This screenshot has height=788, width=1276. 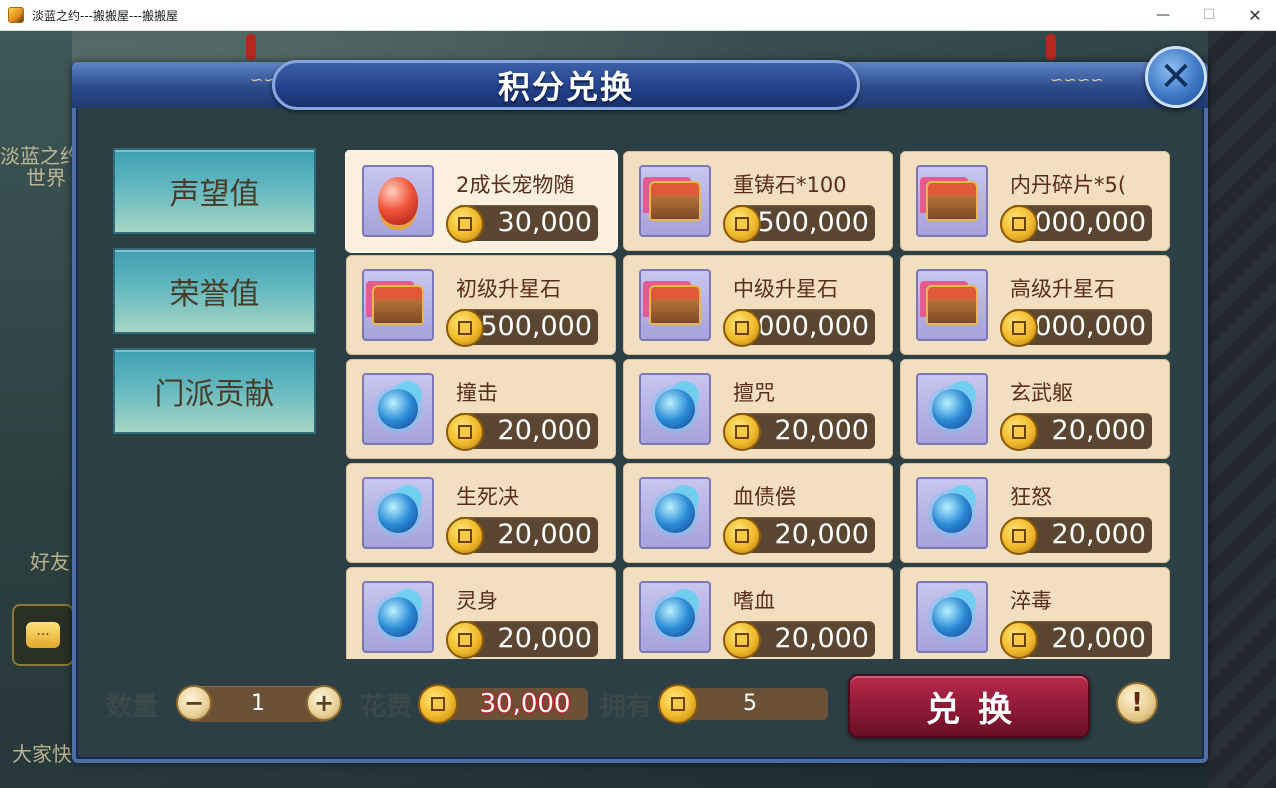 What do you see at coordinates (1077, 79) in the screenshot?
I see `swirl-ornament-right: ∽∽∽∽` at bounding box center [1077, 79].